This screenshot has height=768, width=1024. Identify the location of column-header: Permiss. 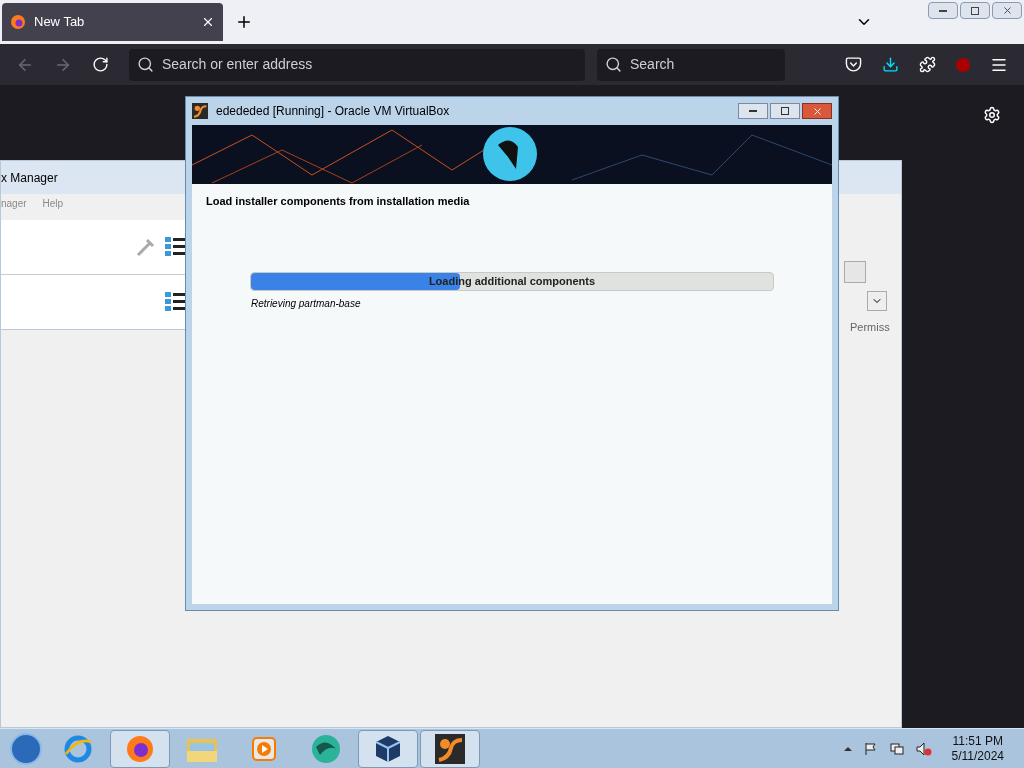
(869, 327).